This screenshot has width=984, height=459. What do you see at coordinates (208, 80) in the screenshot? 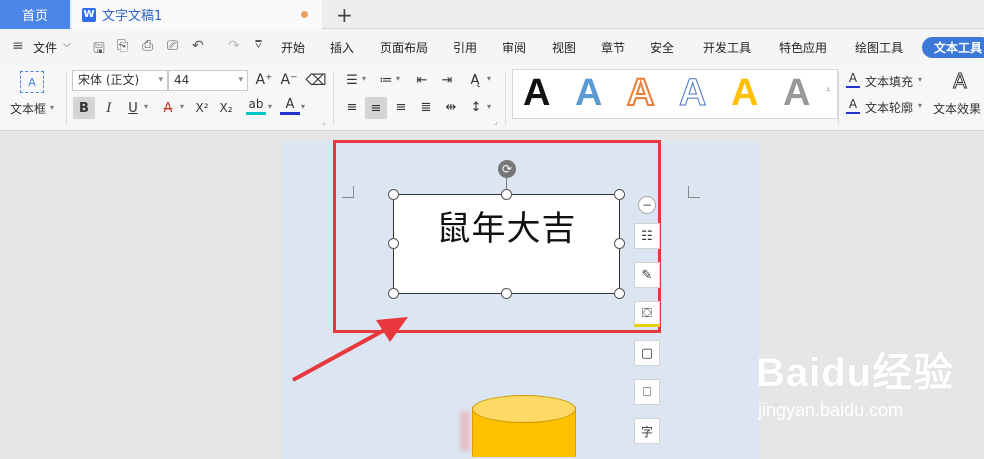
I see `font-size-select: 44 ▾` at bounding box center [208, 80].